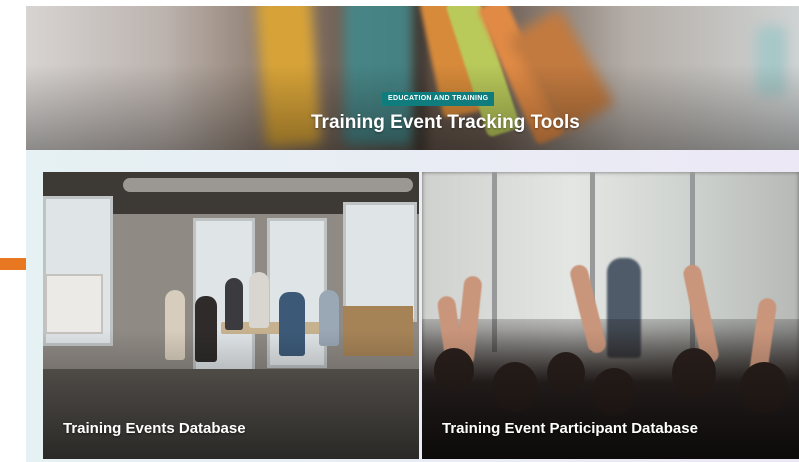 Image resolution: width=799 pixels, height=462 pixels. What do you see at coordinates (154, 428) in the screenshot?
I see `card-label: Training Events Database` at bounding box center [154, 428].